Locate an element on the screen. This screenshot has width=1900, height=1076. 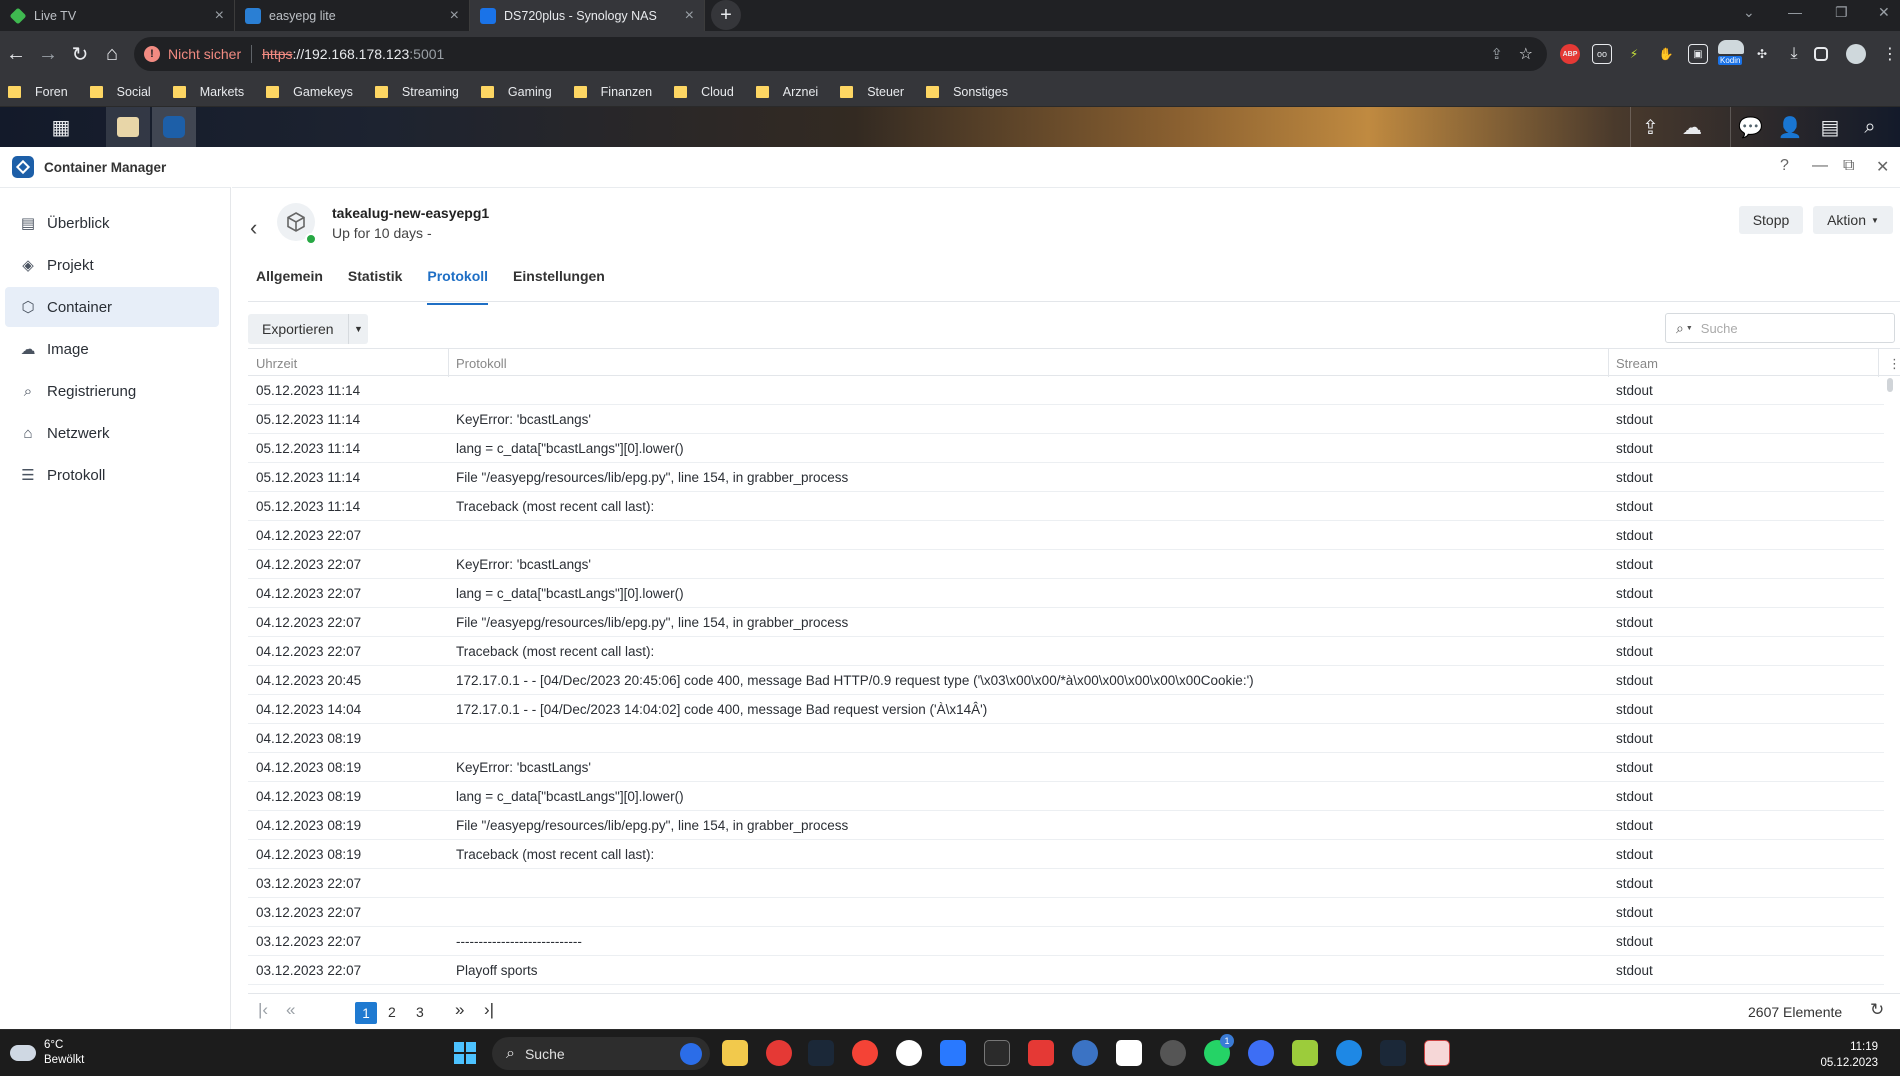
refresh-icon: ↻ is located at coordinates (1877, 1010).